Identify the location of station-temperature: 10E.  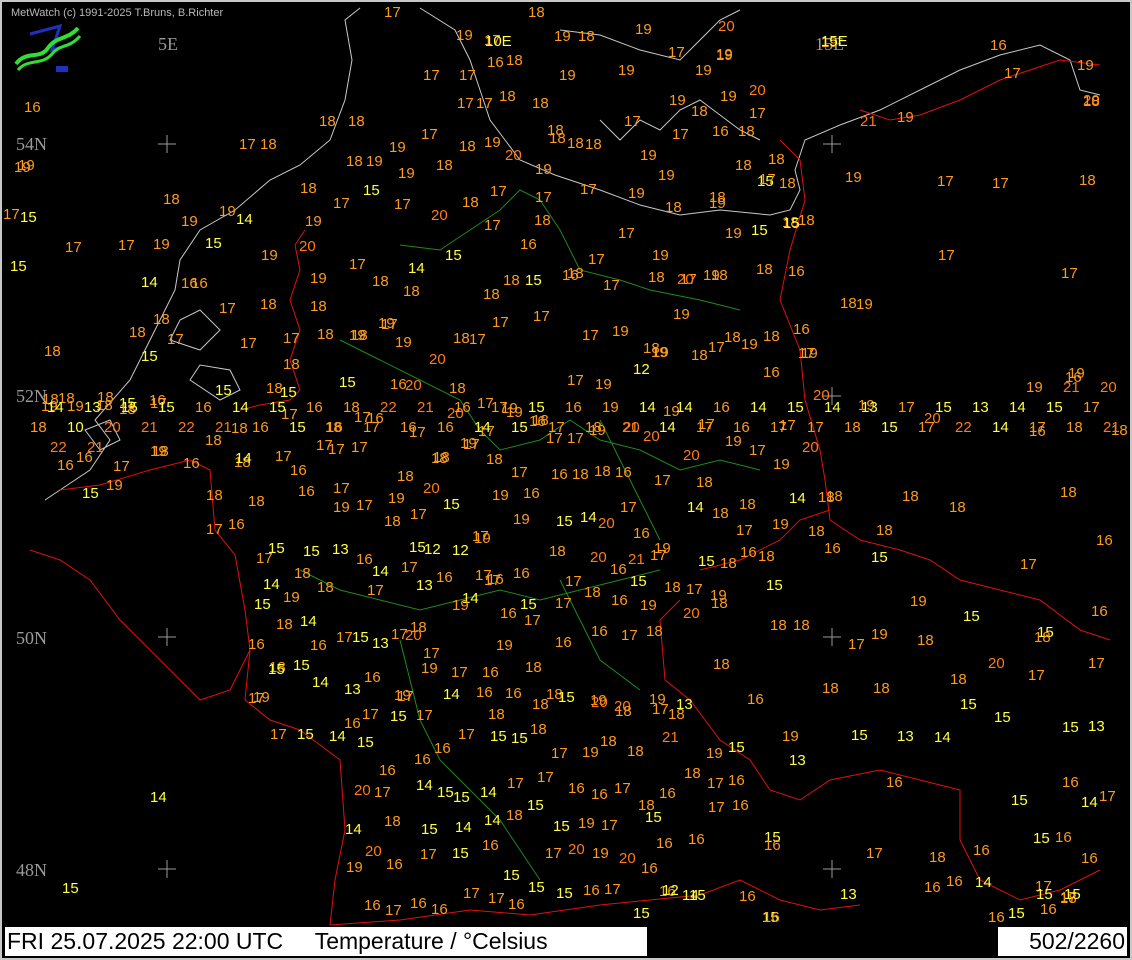
(498, 41).